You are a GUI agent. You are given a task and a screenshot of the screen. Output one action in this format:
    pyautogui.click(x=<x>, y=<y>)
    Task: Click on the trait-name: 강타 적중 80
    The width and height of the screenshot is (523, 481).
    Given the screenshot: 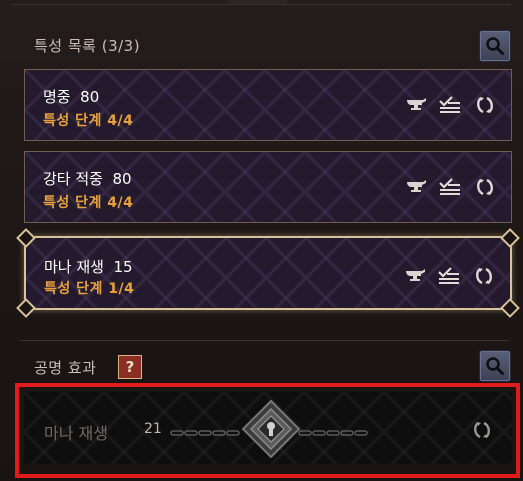 What is the action you would take?
    pyautogui.click(x=87, y=179)
    